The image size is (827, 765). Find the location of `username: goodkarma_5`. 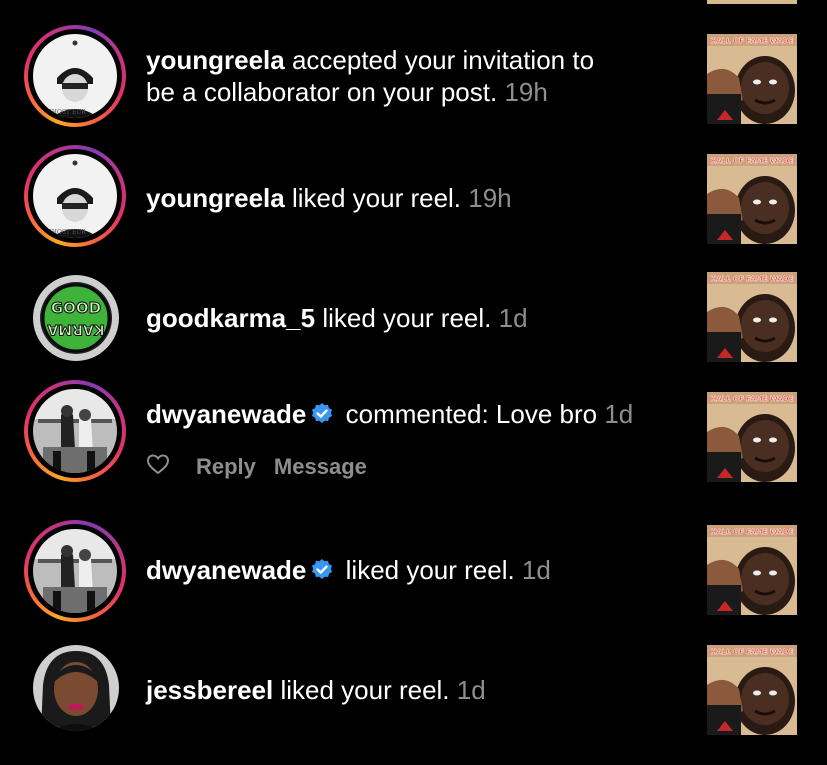

username: goodkarma_5 is located at coordinates (230, 318).